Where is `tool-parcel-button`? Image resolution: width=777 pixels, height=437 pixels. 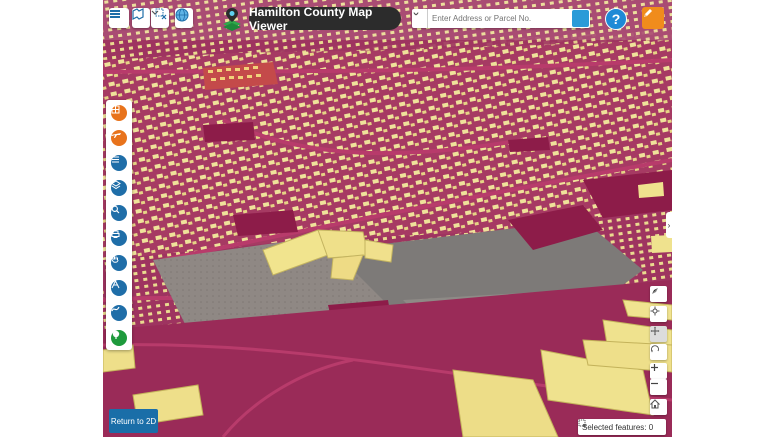
tool-parcel-button is located at coordinates (119, 113).